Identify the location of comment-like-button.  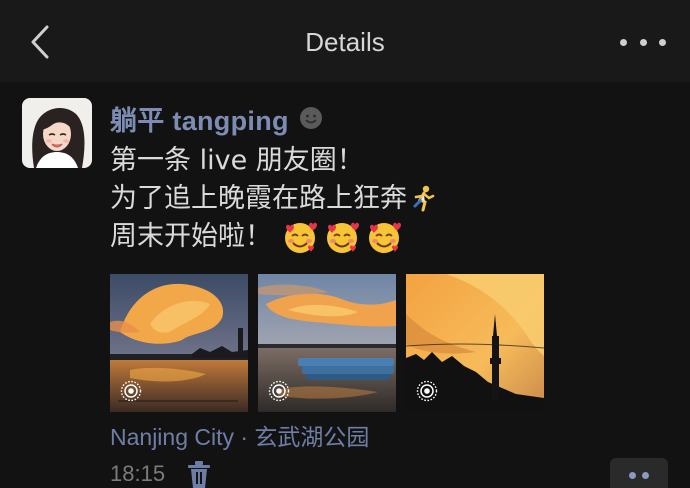
(639, 473).